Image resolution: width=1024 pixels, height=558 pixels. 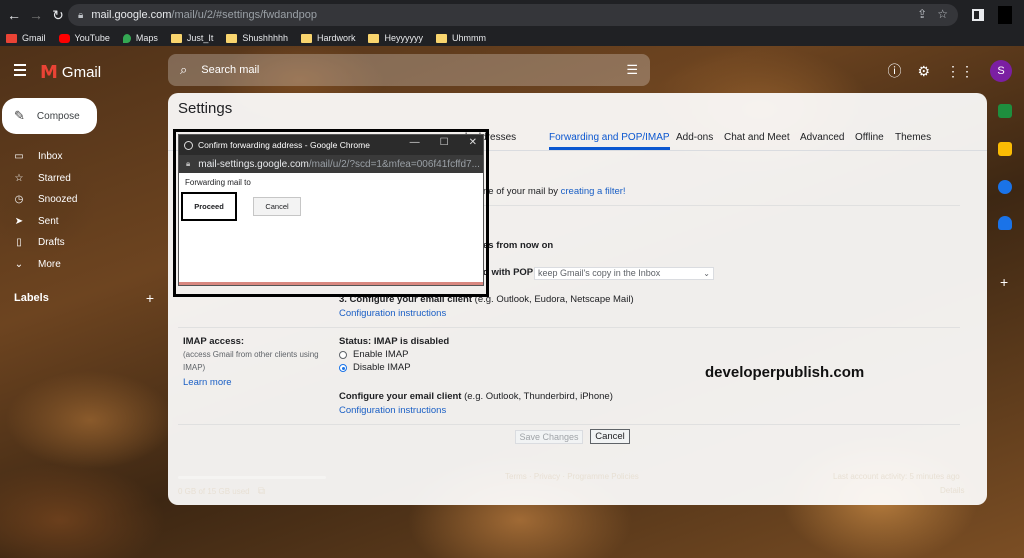 What do you see at coordinates (80, 222) in the screenshot?
I see `sidebar-item-sent: ➤ Sent` at bounding box center [80, 222].